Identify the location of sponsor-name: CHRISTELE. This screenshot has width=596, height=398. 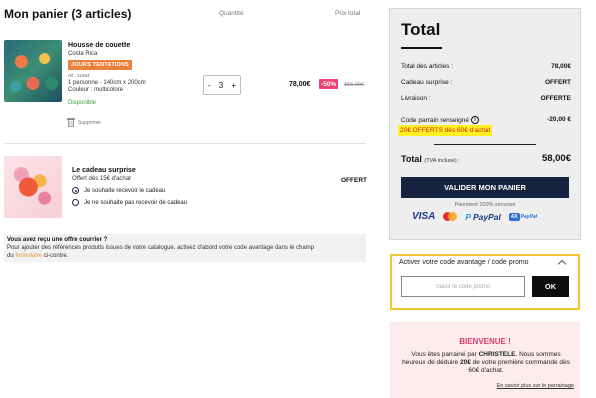
(497, 354).